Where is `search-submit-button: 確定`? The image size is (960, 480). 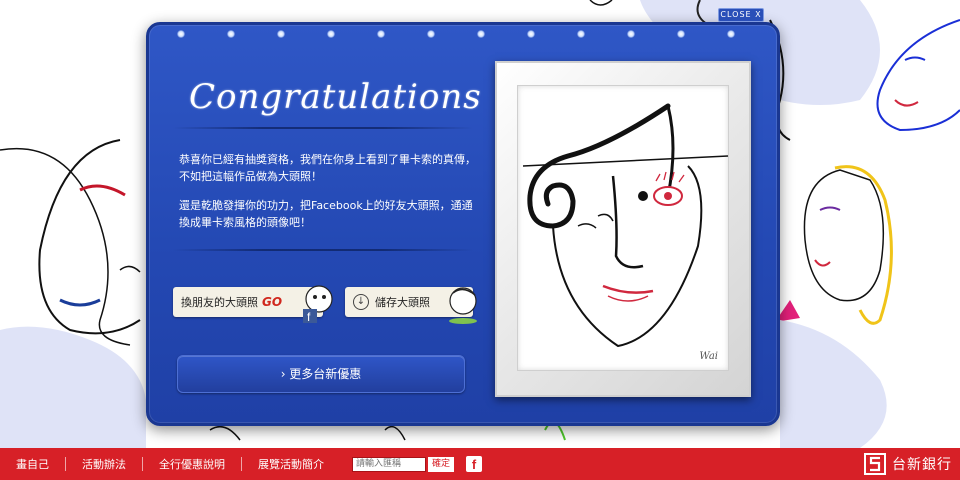
search-submit-button: 確定 is located at coordinates (441, 464).